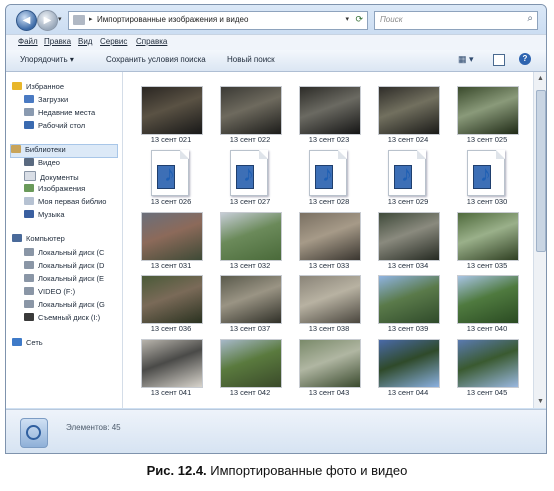  Describe the element at coordinates (49, 162) in the screenshot. I see `nav-label: Видео` at that location.